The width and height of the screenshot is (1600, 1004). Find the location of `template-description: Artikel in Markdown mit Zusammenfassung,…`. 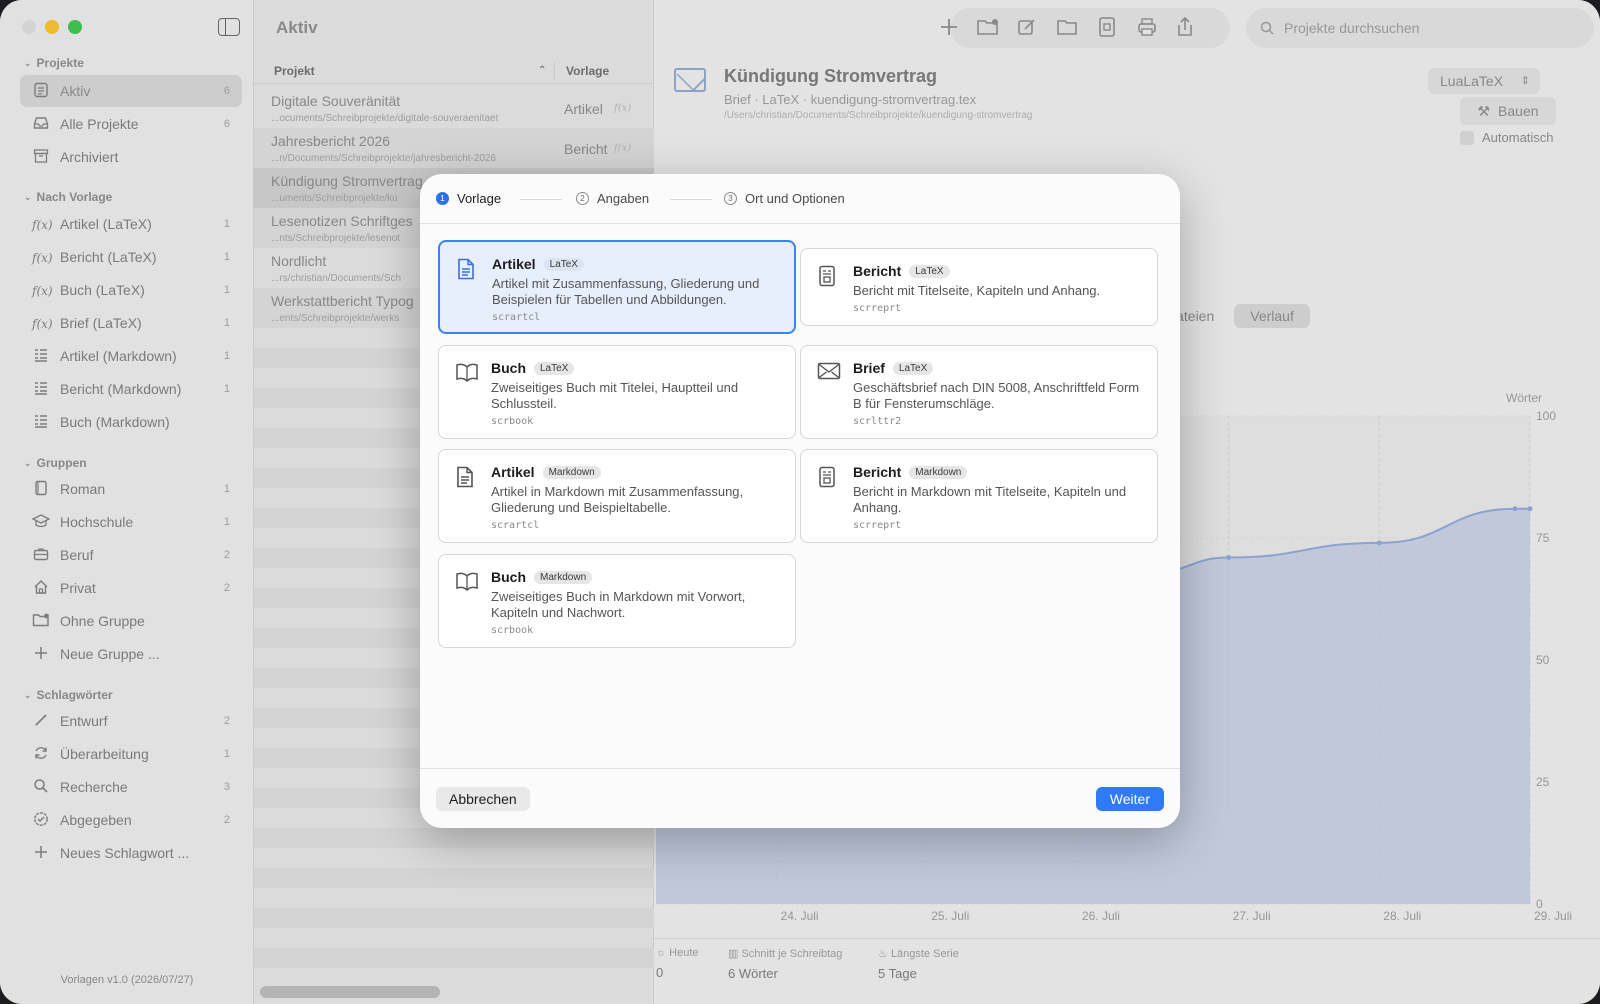

template-description: Artikel in Markdown mit Zusammenfassung,… is located at coordinates (617, 499).